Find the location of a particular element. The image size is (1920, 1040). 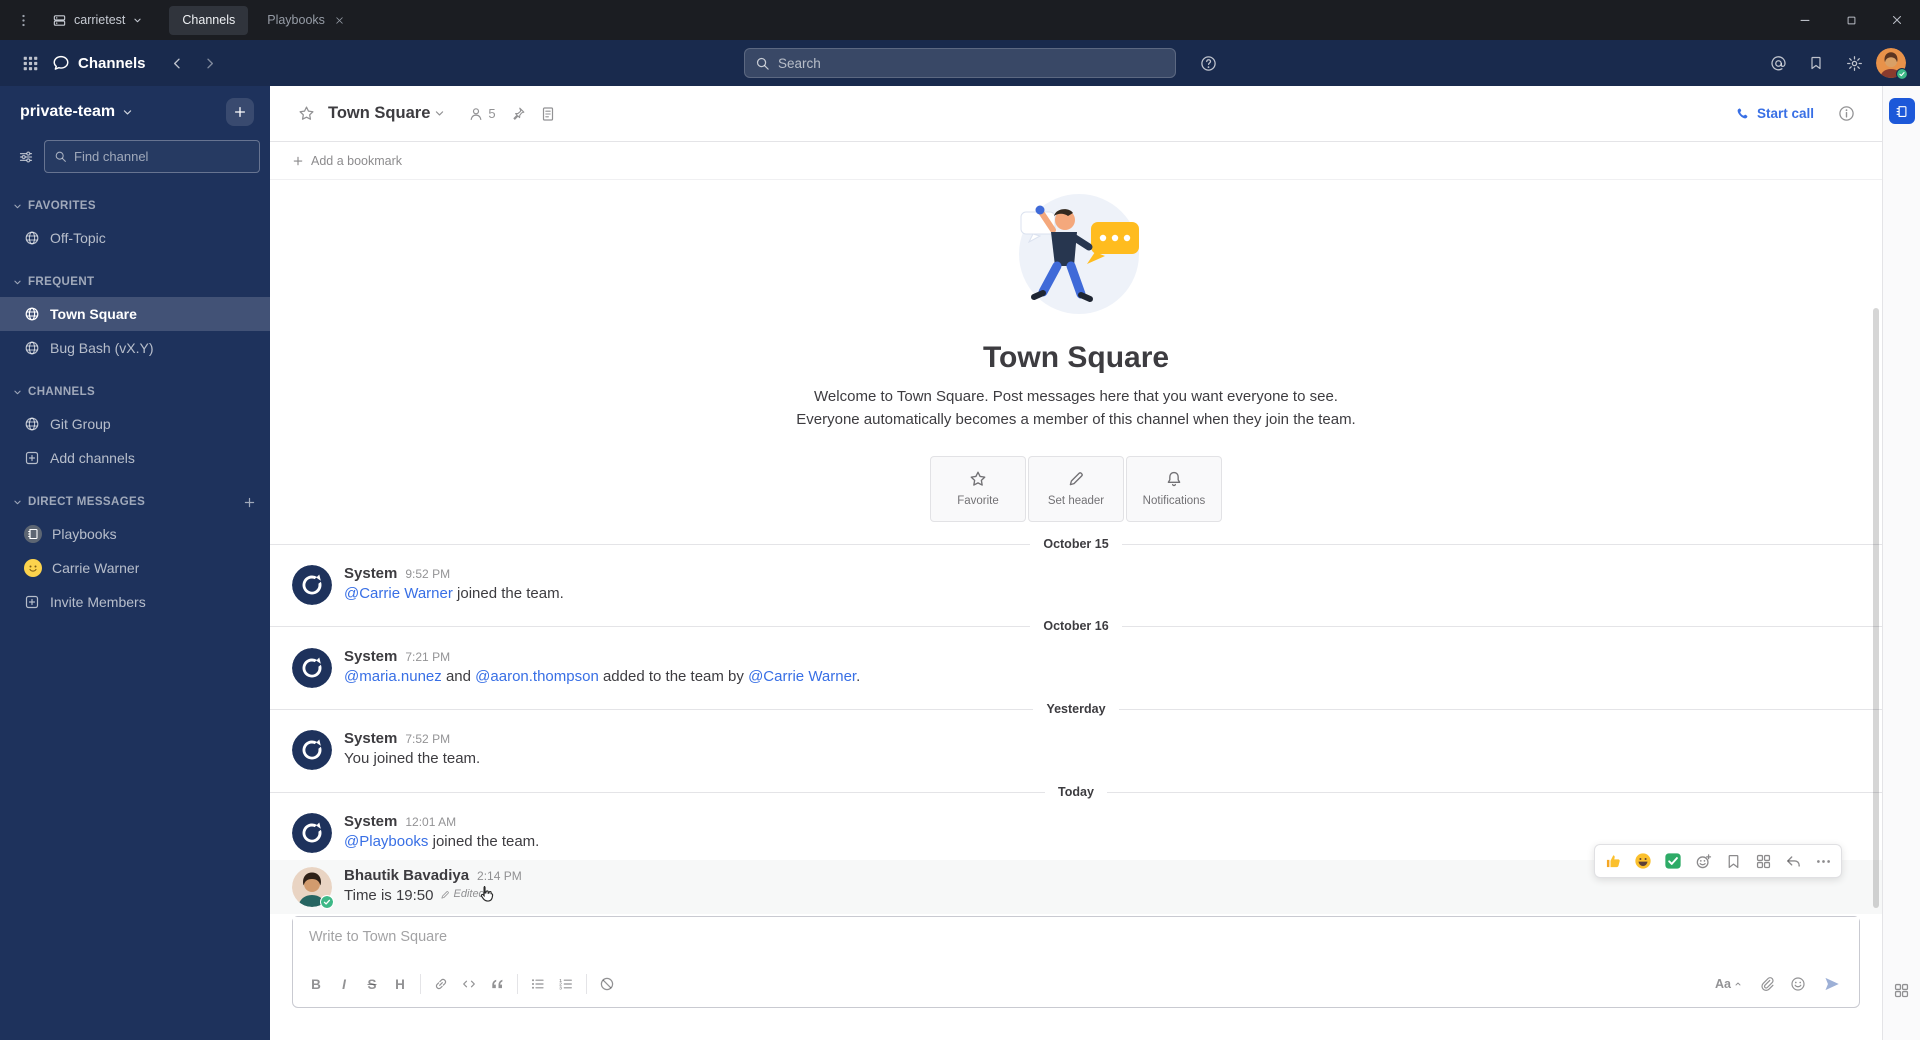

intro-action-favorite: Favorite is located at coordinates (978, 488).